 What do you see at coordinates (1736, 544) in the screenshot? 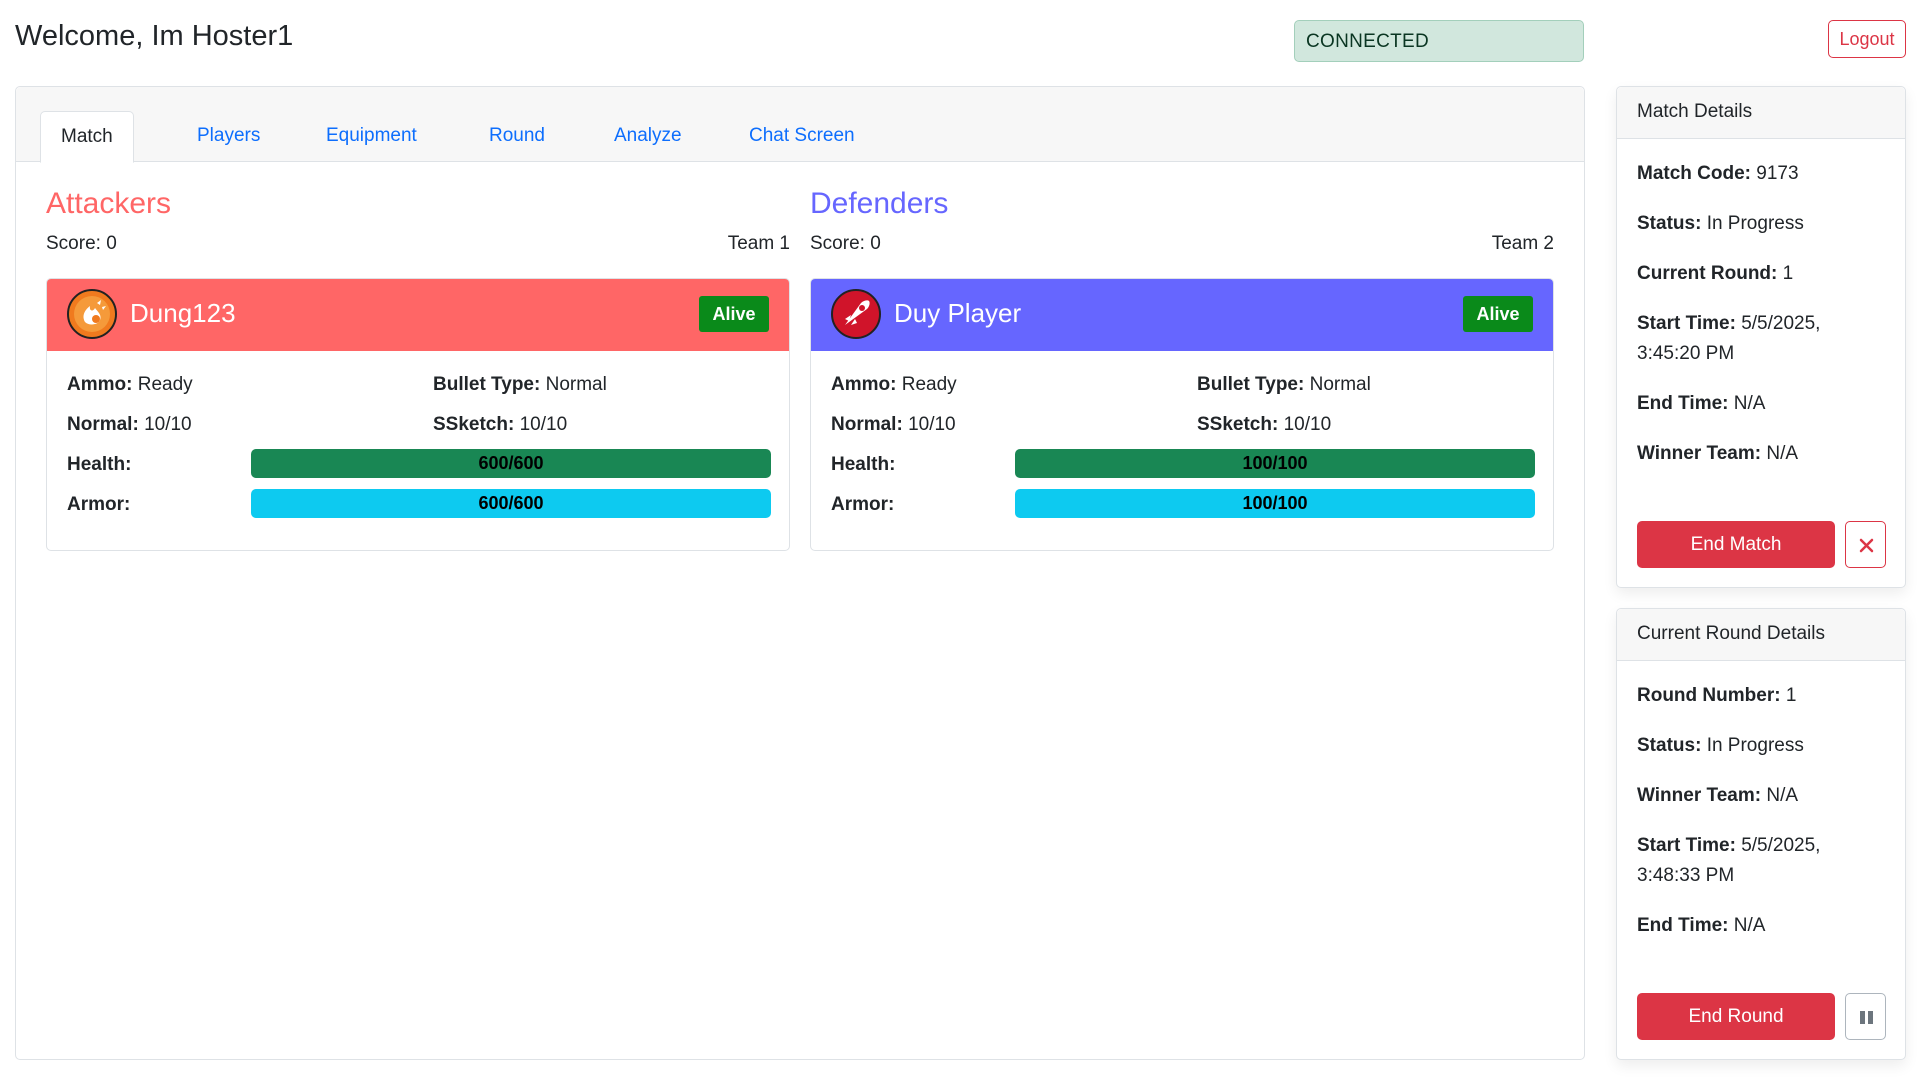
I see `end-match-button: End Match` at bounding box center [1736, 544].